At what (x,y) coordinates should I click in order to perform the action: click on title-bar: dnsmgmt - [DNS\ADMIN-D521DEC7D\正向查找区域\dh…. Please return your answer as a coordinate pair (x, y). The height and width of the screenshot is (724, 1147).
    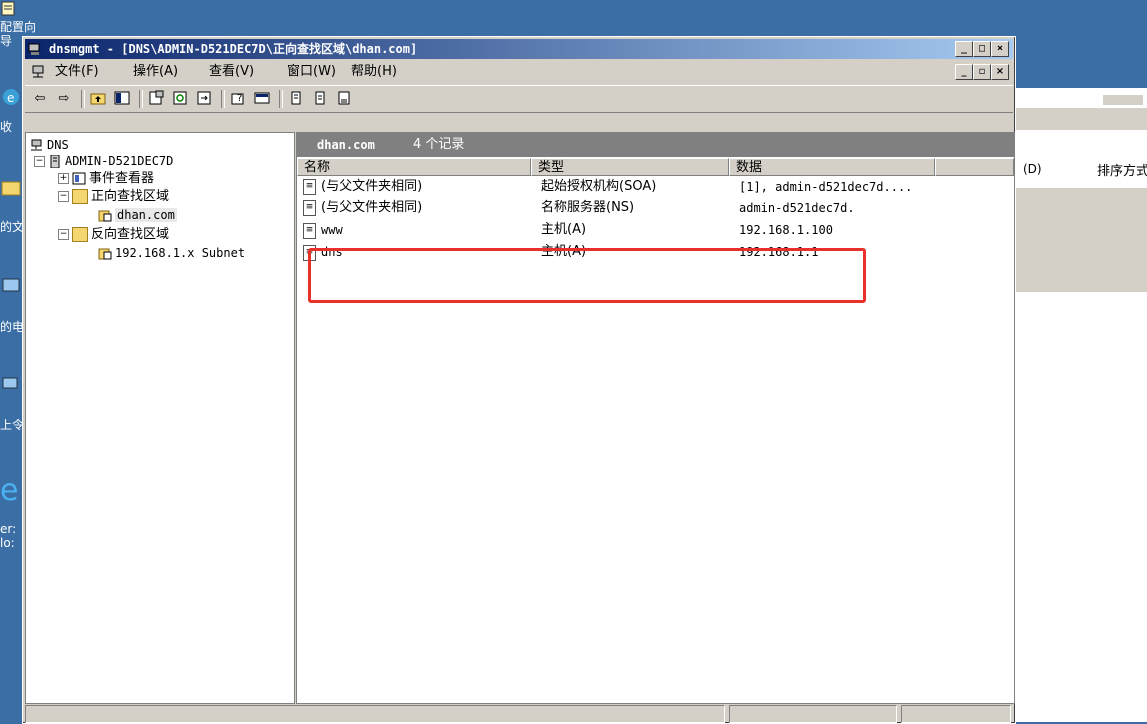
    Looking at the image, I should click on (519, 49).